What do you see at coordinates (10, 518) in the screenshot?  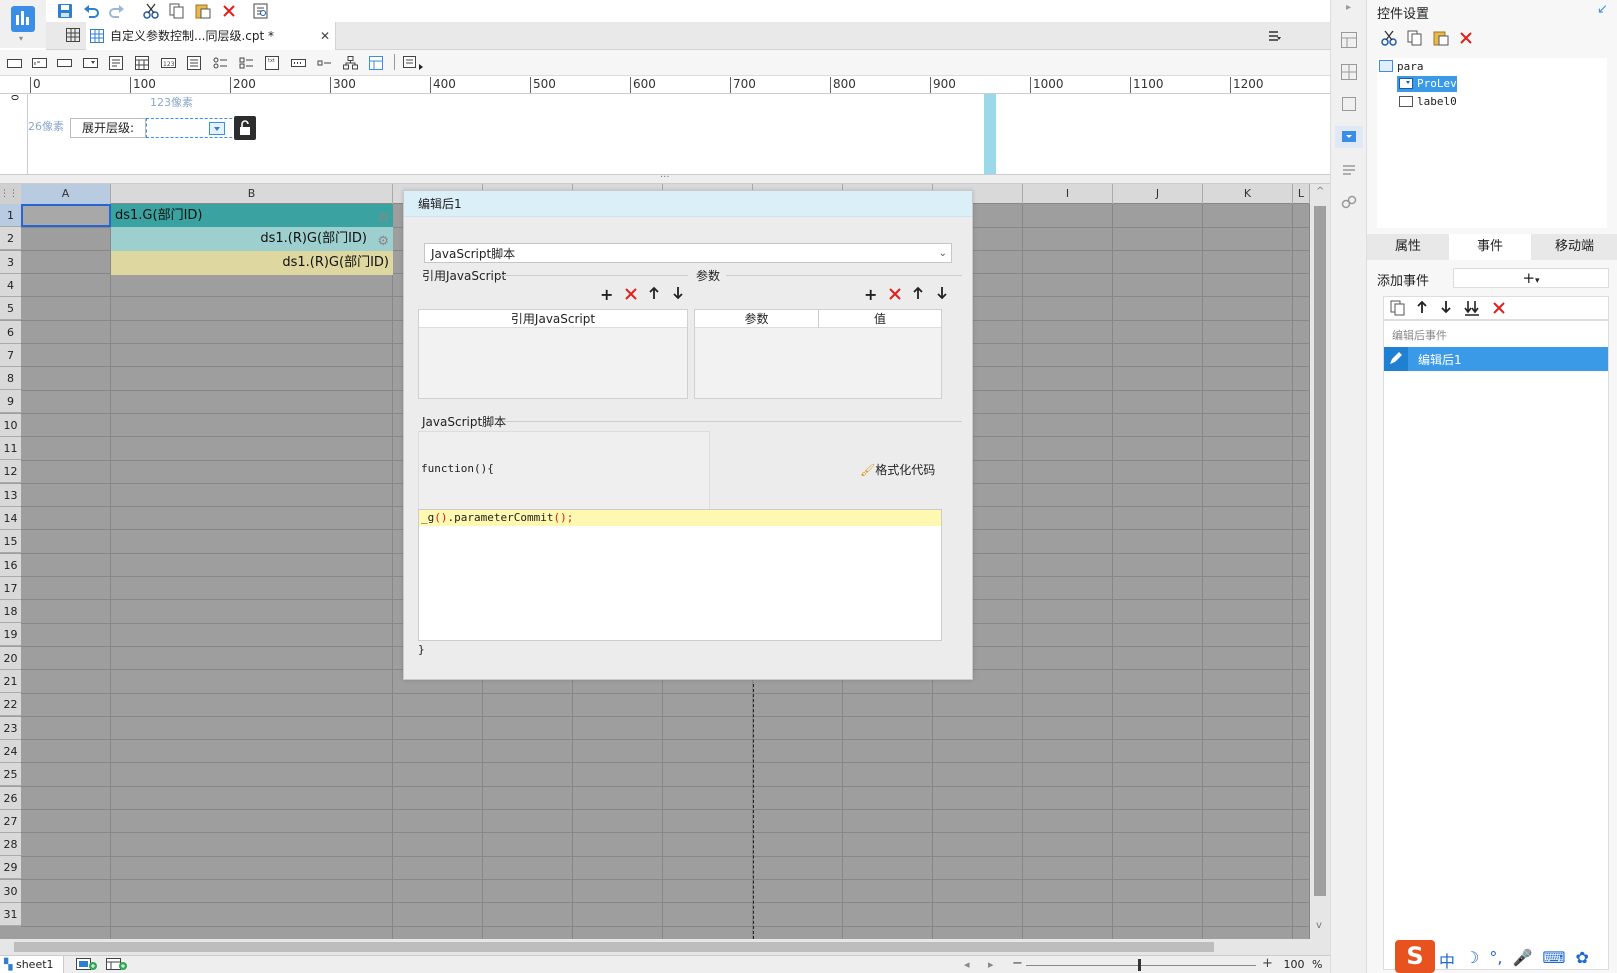 I see `row-header-cell: 14` at bounding box center [10, 518].